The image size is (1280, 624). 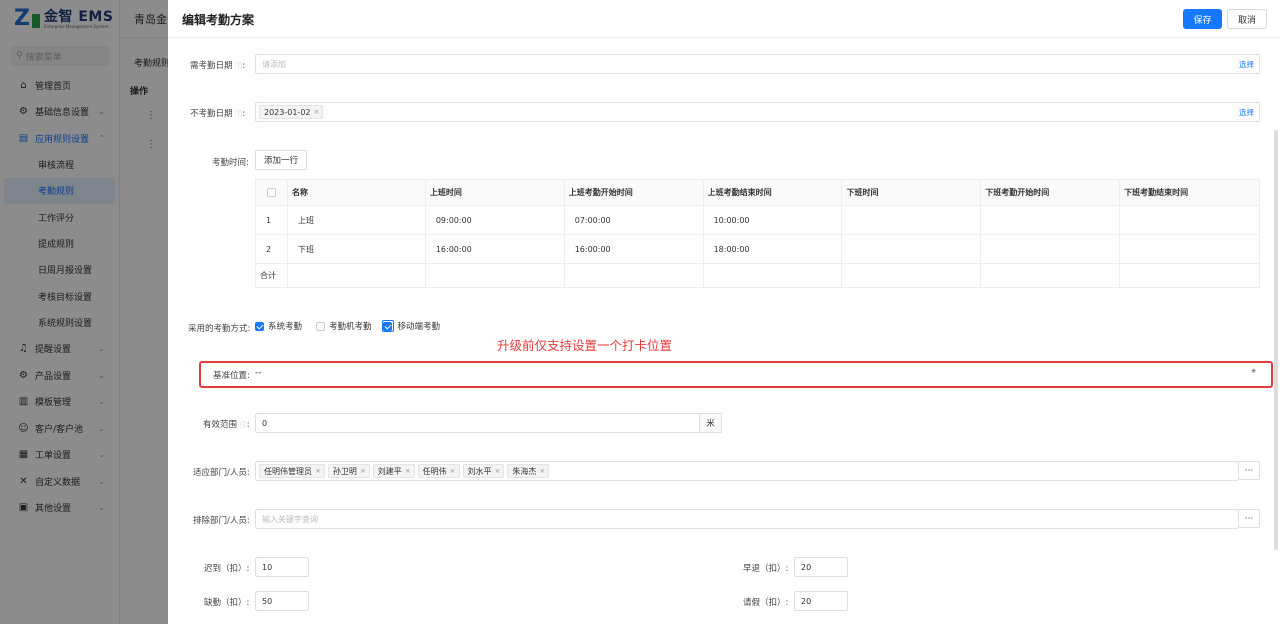 I want to click on system-method-label: 系统考勤, so click(x=285, y=327).